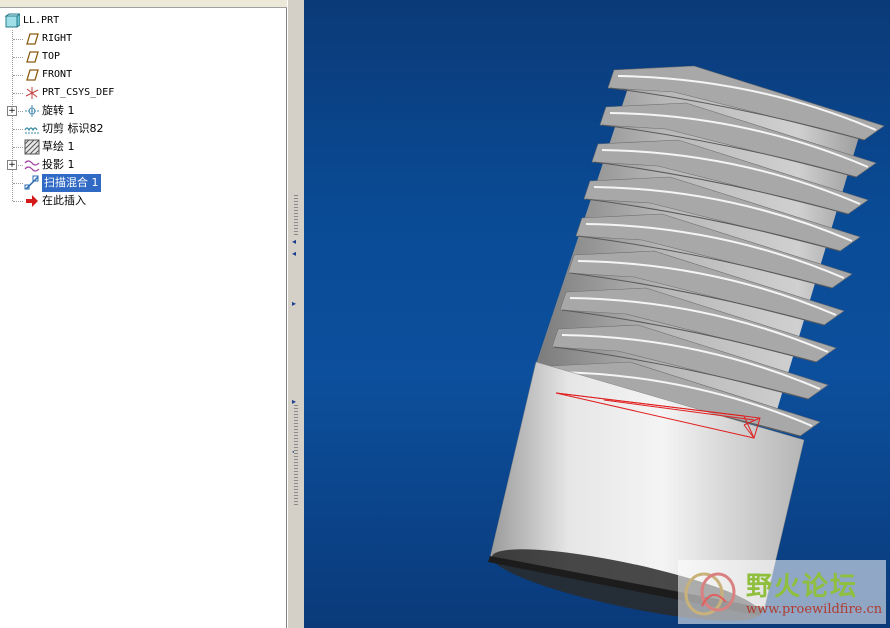 Image resolution: width=890 pixels, height=628 pixels. I want to click on projection-icon, so click(32, 166).